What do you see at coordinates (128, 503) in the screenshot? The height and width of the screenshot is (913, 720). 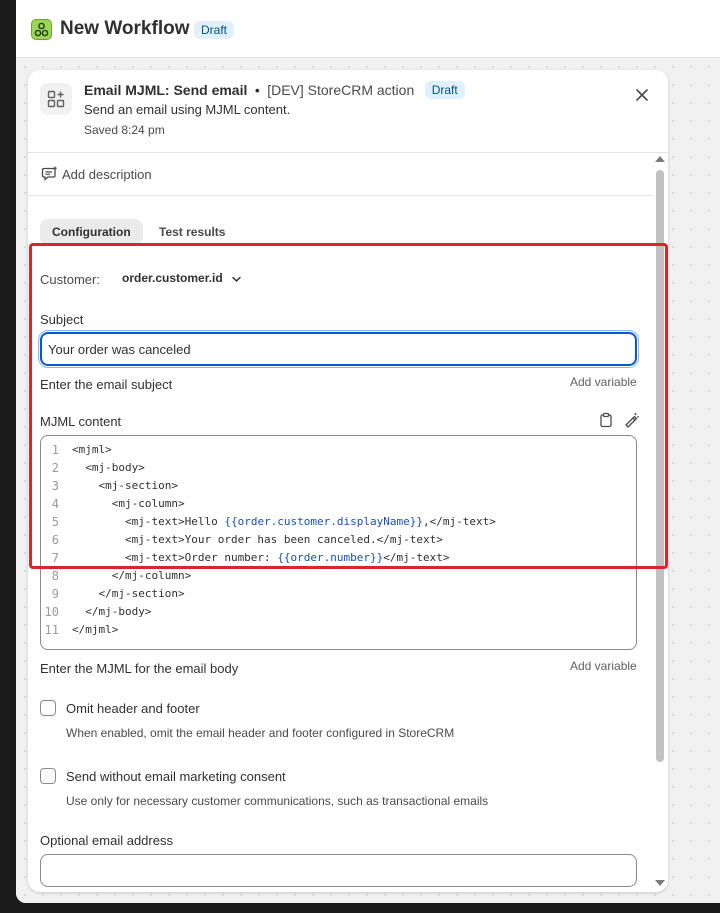 I see `code-text: <mj-column>` at bounding box center [128, 503].